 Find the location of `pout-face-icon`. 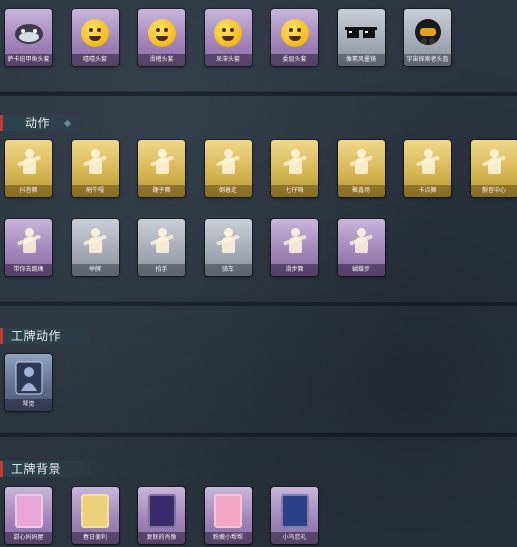

pout-face-icon is located at coordinates (294, 32).